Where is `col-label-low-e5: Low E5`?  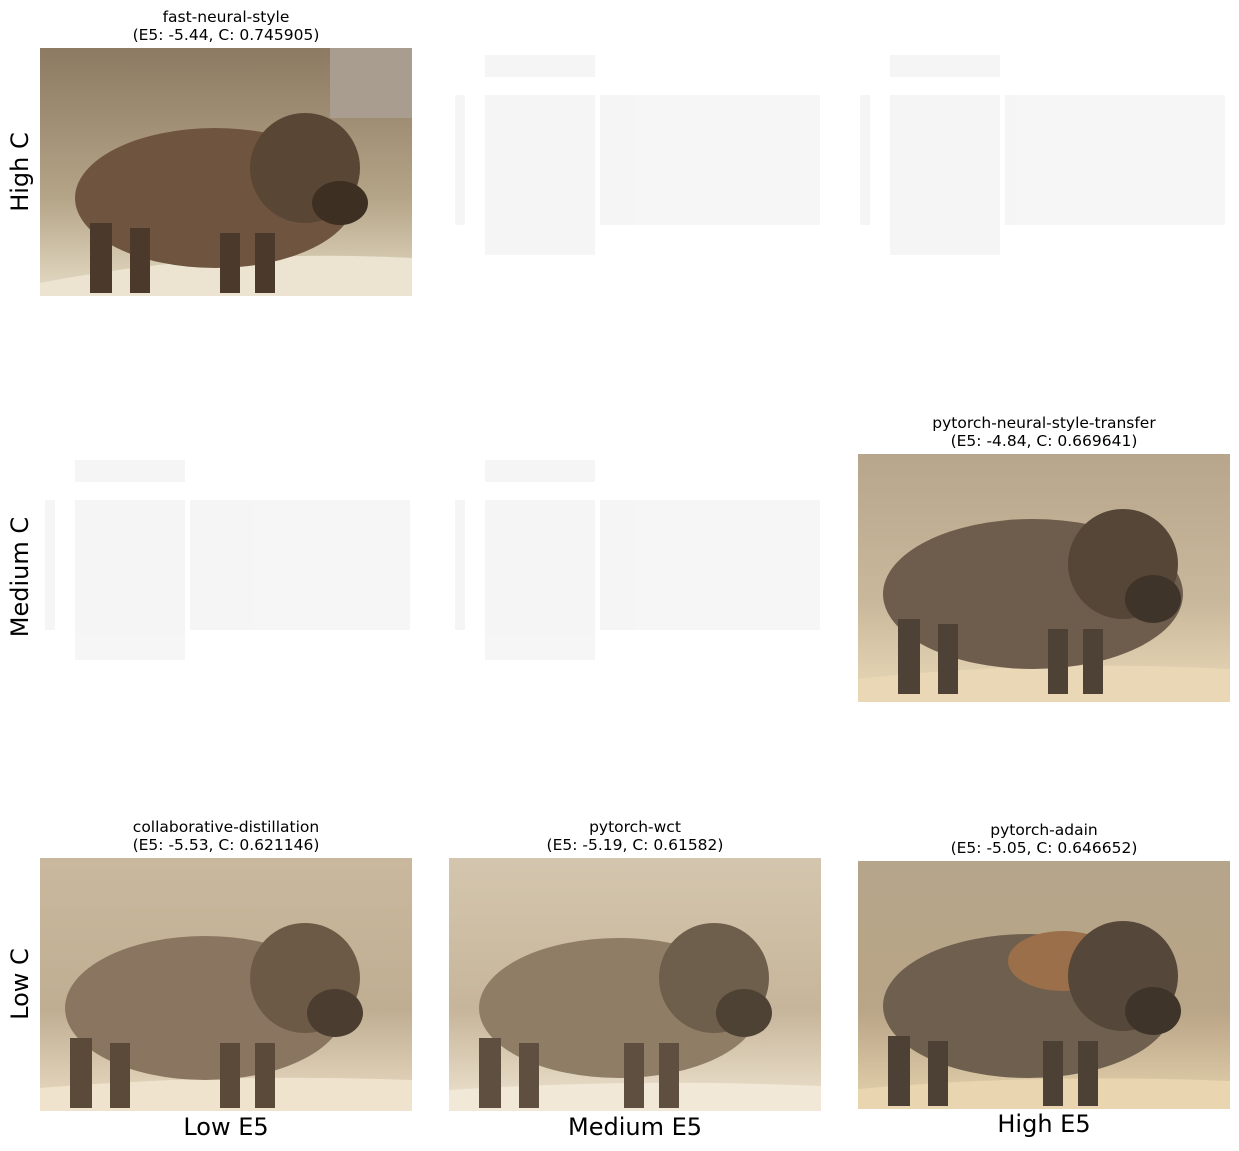
col-label-low-e5: Low E5 is located at coordinates (226, 1127).